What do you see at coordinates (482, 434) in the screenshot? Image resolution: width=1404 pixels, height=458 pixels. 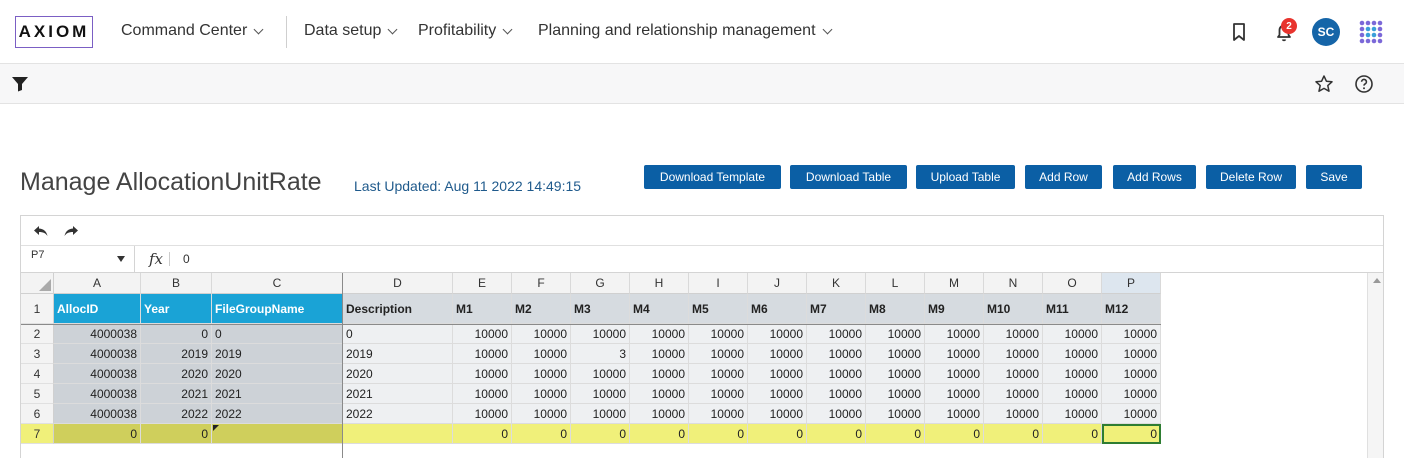 I see `cell-e7: 0` at bounding box center [482, 434].